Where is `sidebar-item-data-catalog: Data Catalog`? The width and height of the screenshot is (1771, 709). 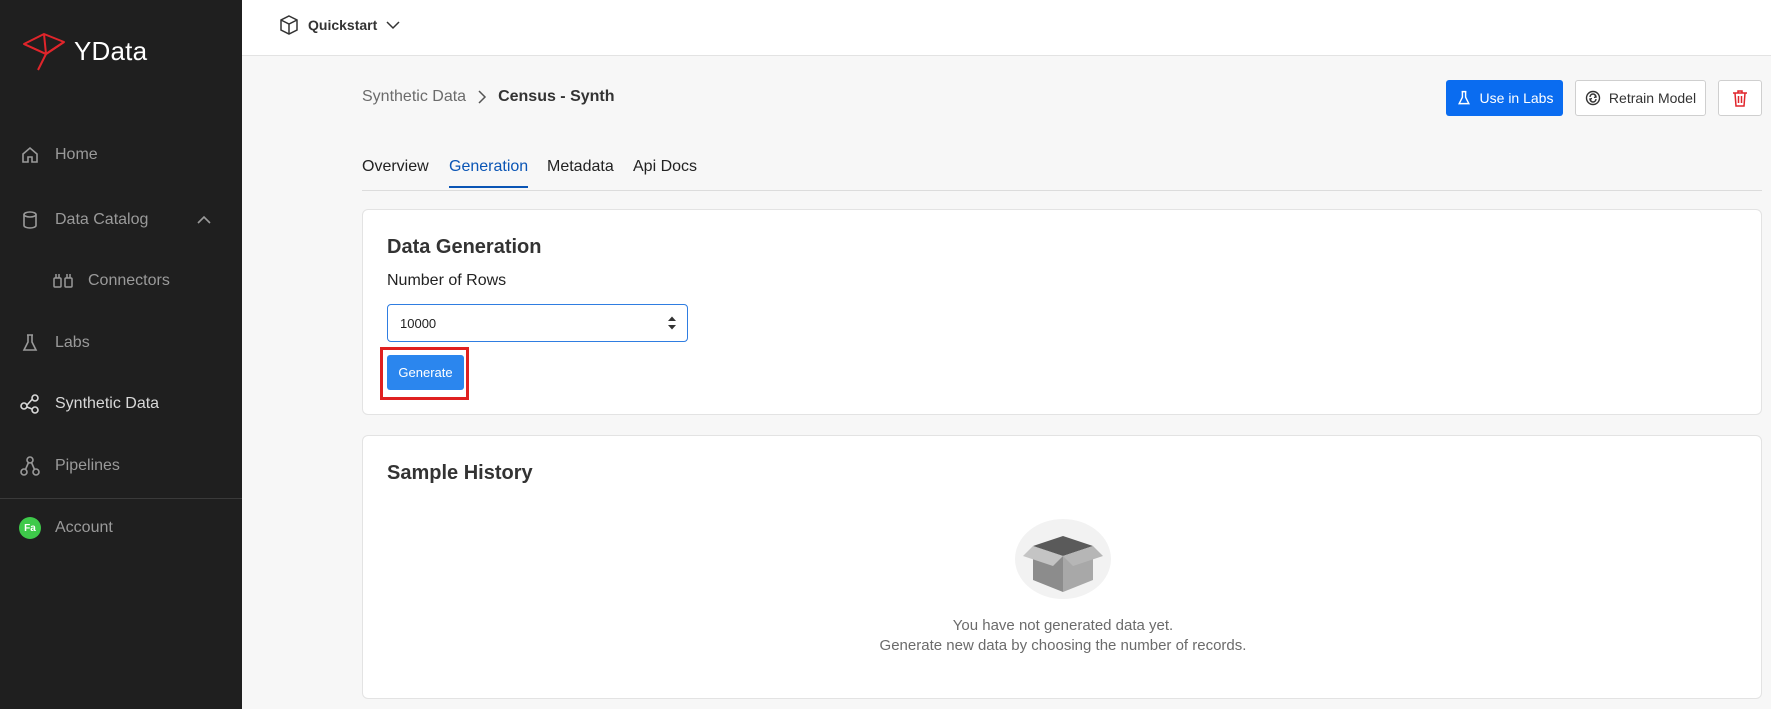
sidebar-item-data-catalog: Data Catalog is located at coordinates (121, 220).